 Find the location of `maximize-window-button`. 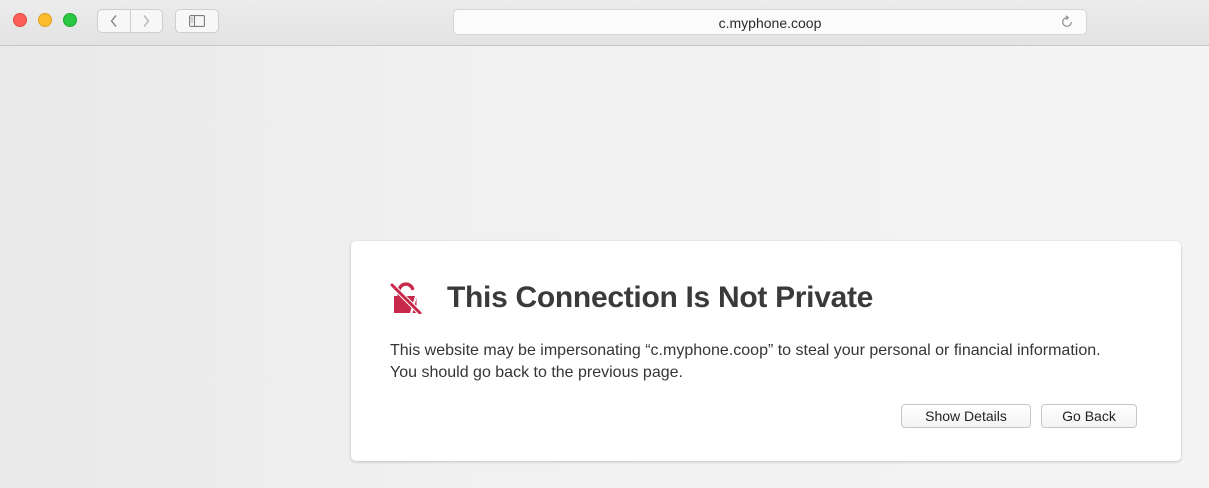

maximize-window-button is located at coordinates (70, 20).